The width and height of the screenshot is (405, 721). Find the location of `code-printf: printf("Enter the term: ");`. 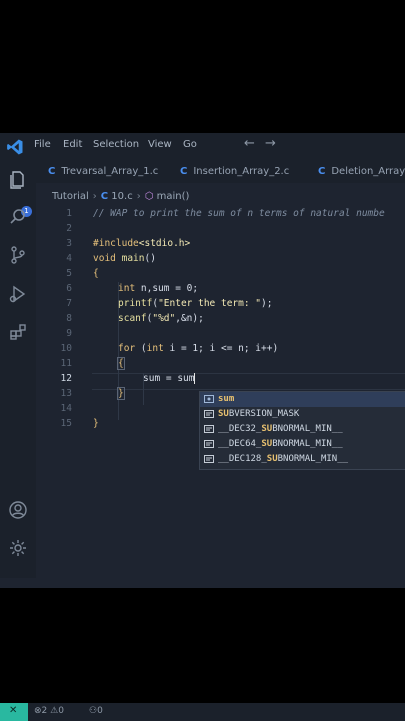

code-printf: printf("Enter the term: "); is located at coordinates (195, 303).